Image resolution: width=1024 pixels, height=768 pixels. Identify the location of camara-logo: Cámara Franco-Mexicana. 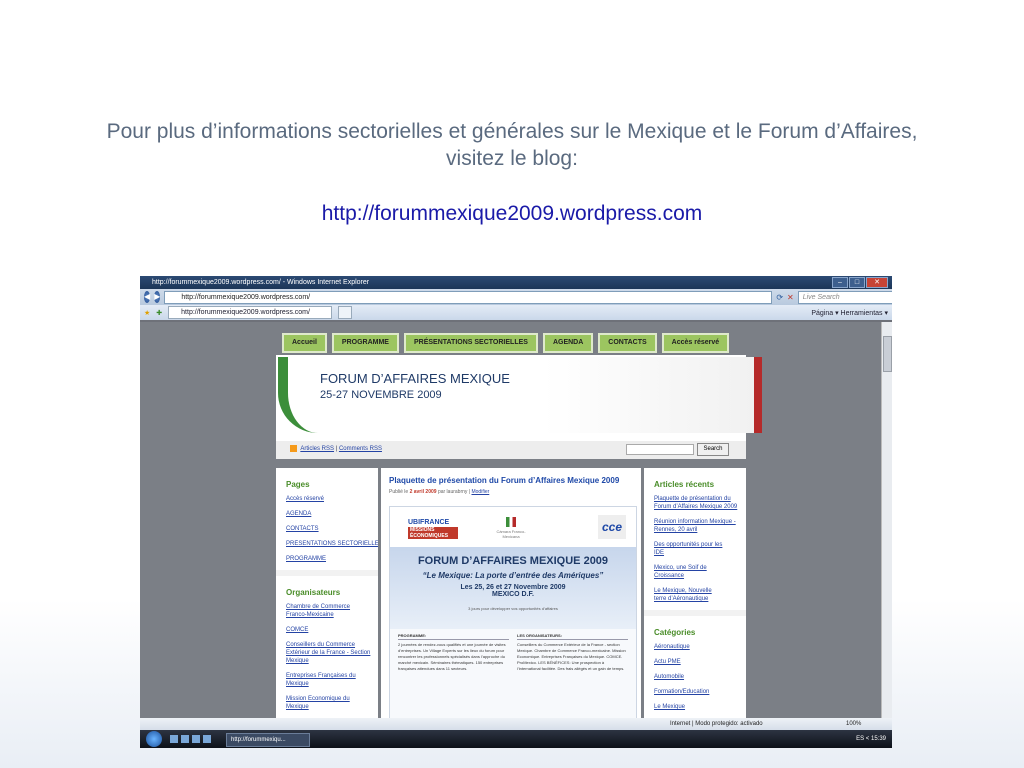
(511, 528).